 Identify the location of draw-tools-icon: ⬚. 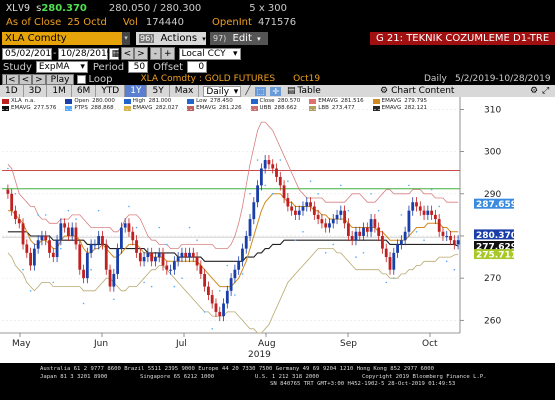
(260, 91).